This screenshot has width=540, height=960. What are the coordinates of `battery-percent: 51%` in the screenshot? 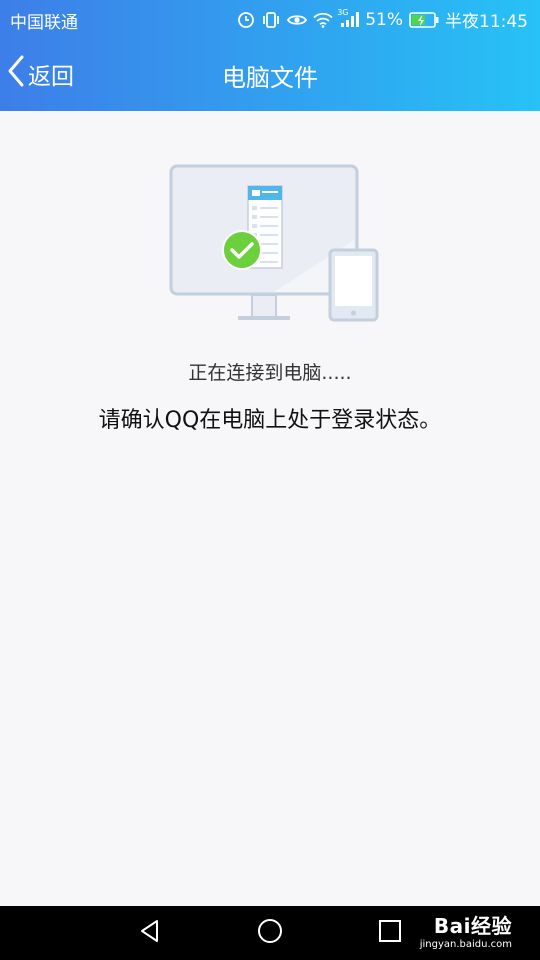 It's located at (384, 19).